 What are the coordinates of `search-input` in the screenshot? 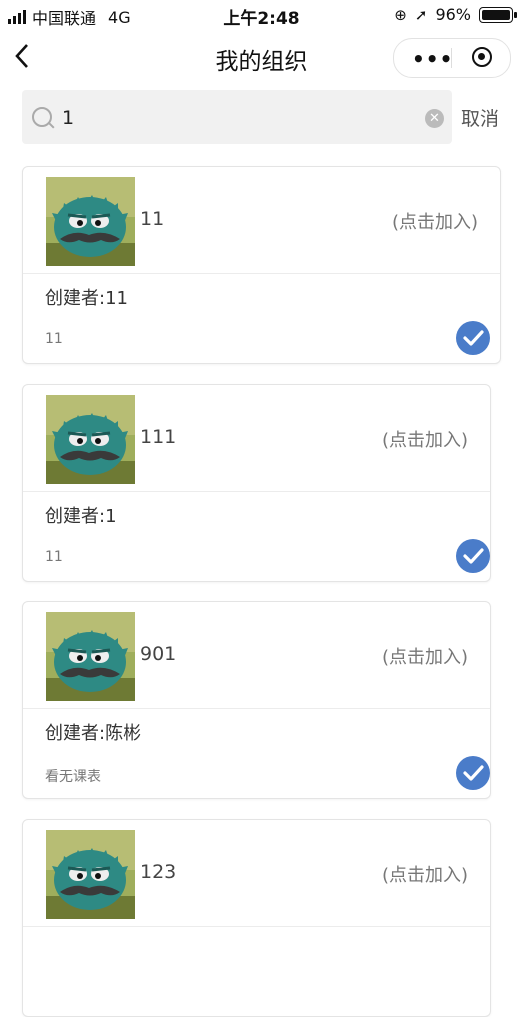 It's located at (232, 118).